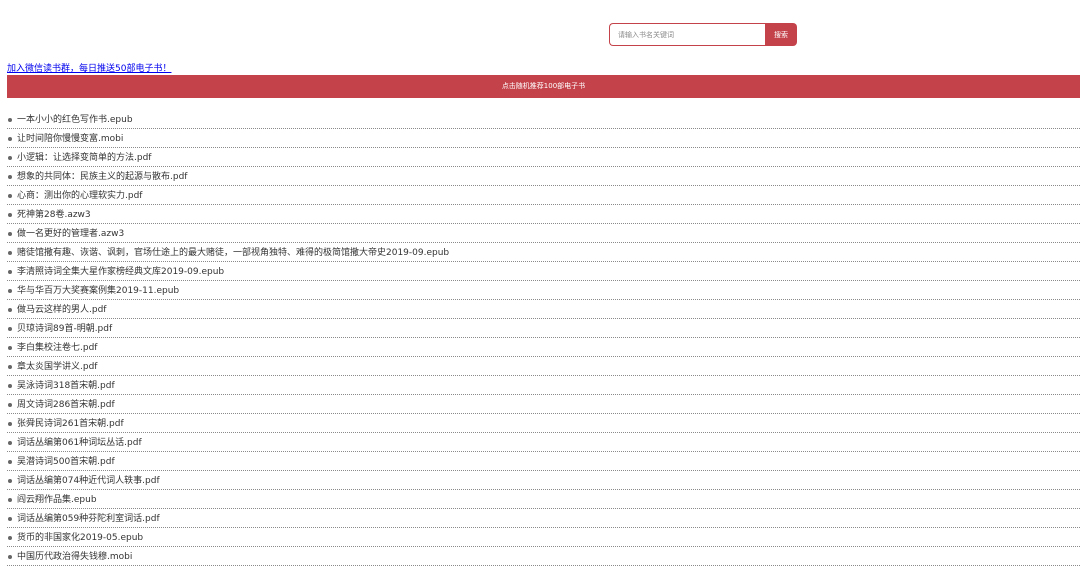 The width and height of the screenshot is (1080, 566). Describe the element at coordinates (543, 271) in the screenshot. I see `list-item: 李清照诗词全集大星作家榜经典文库2019-09.epub` at that location.